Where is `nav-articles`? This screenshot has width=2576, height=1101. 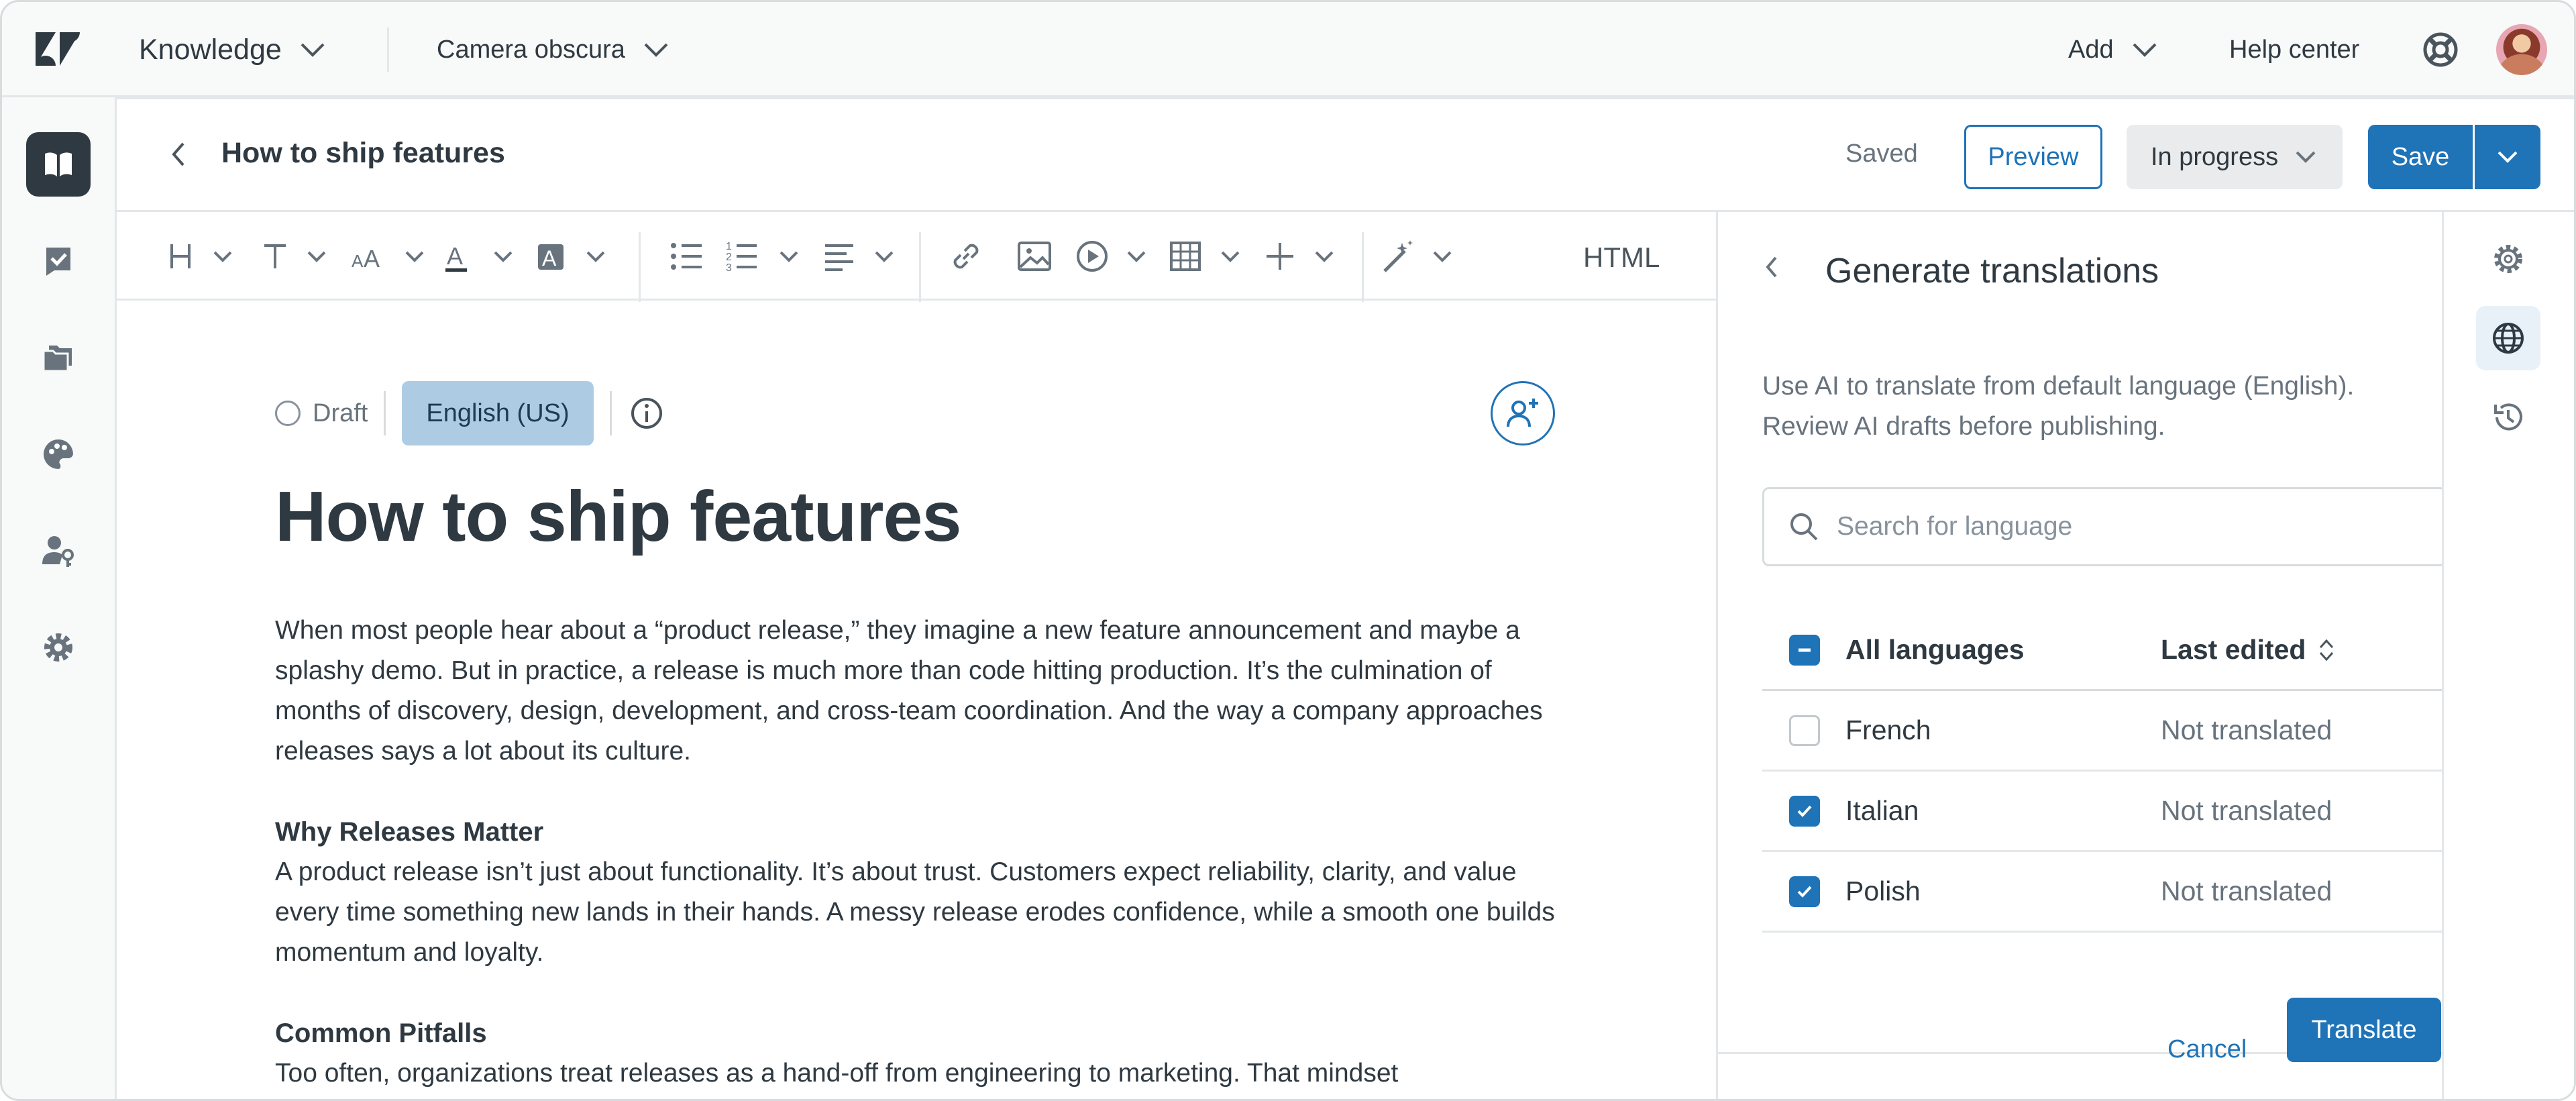 nav-articles is located at coordinates (58, 164).